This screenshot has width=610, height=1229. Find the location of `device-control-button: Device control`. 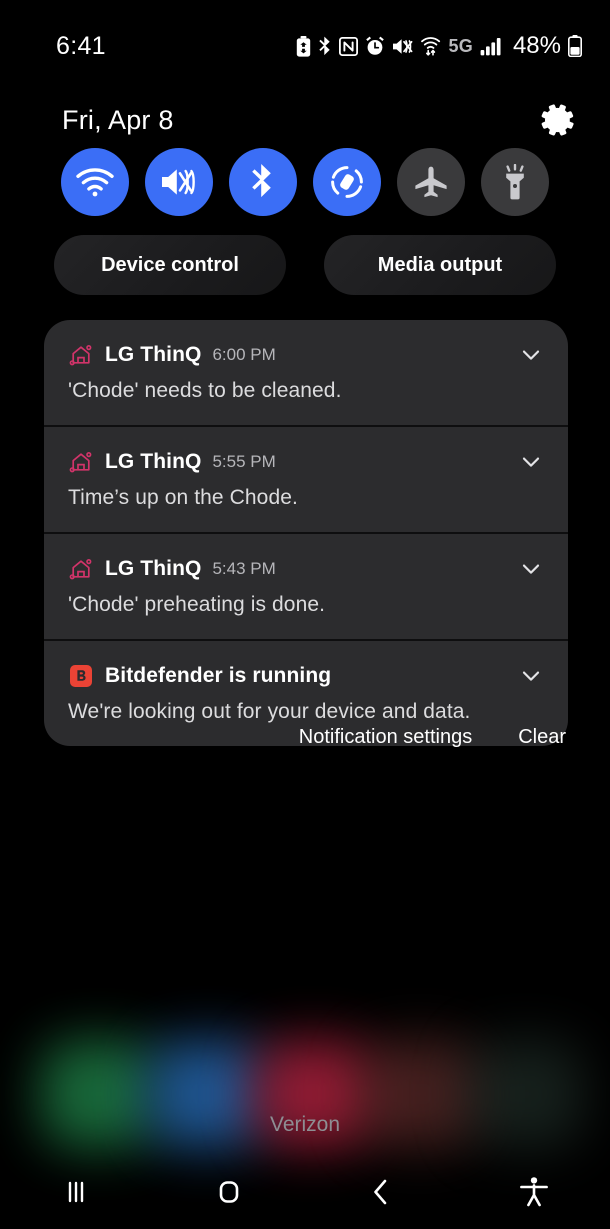

device-control-button: Device control is located at coordinates (170, 265).